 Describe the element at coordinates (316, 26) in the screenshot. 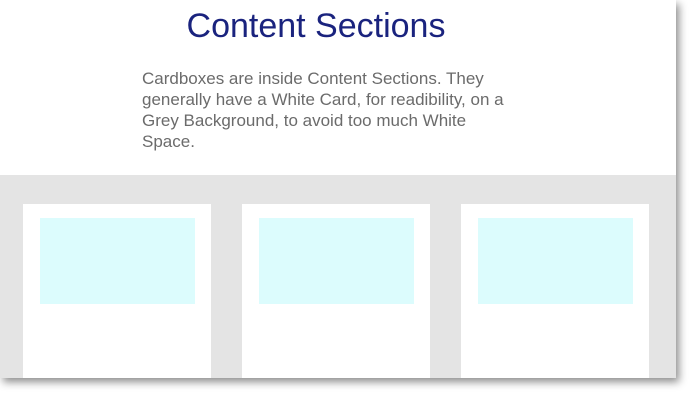

I see `section-title: Content Sections` at that location.